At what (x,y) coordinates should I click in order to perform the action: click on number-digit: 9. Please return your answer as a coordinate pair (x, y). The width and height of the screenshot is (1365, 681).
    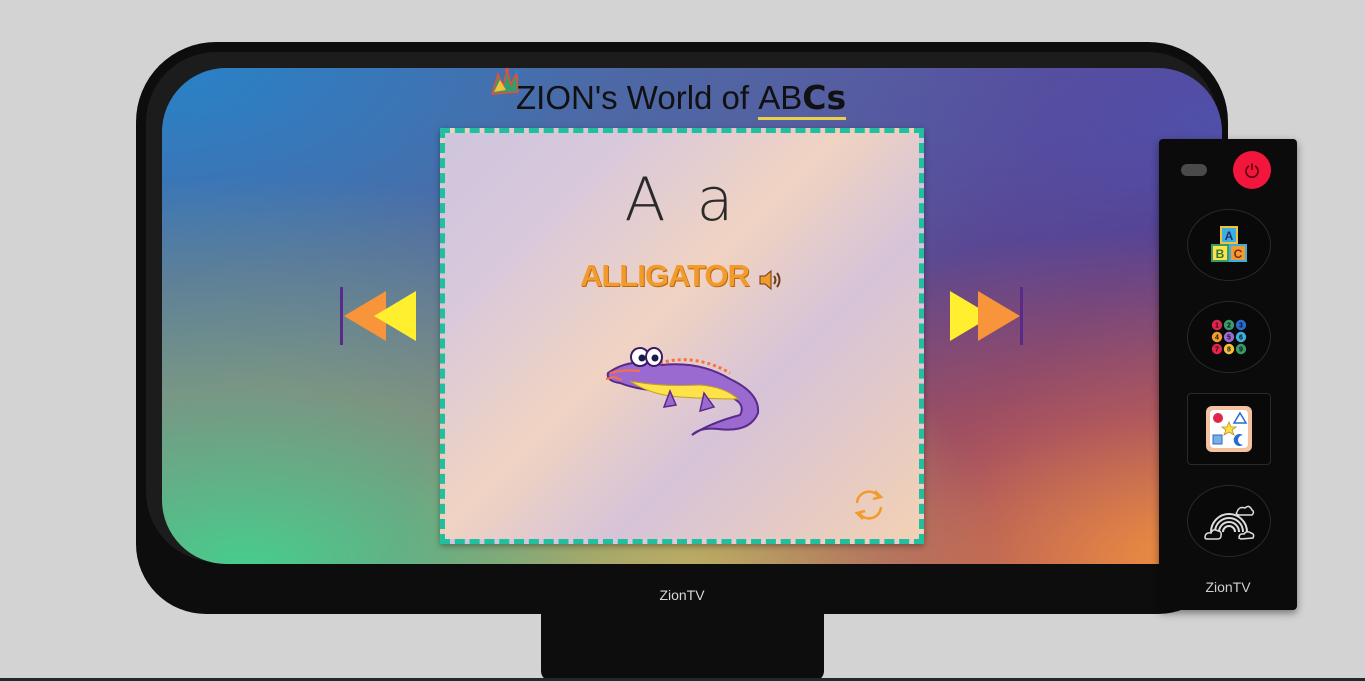
    Looking at the image, I should click on (1241, 350).